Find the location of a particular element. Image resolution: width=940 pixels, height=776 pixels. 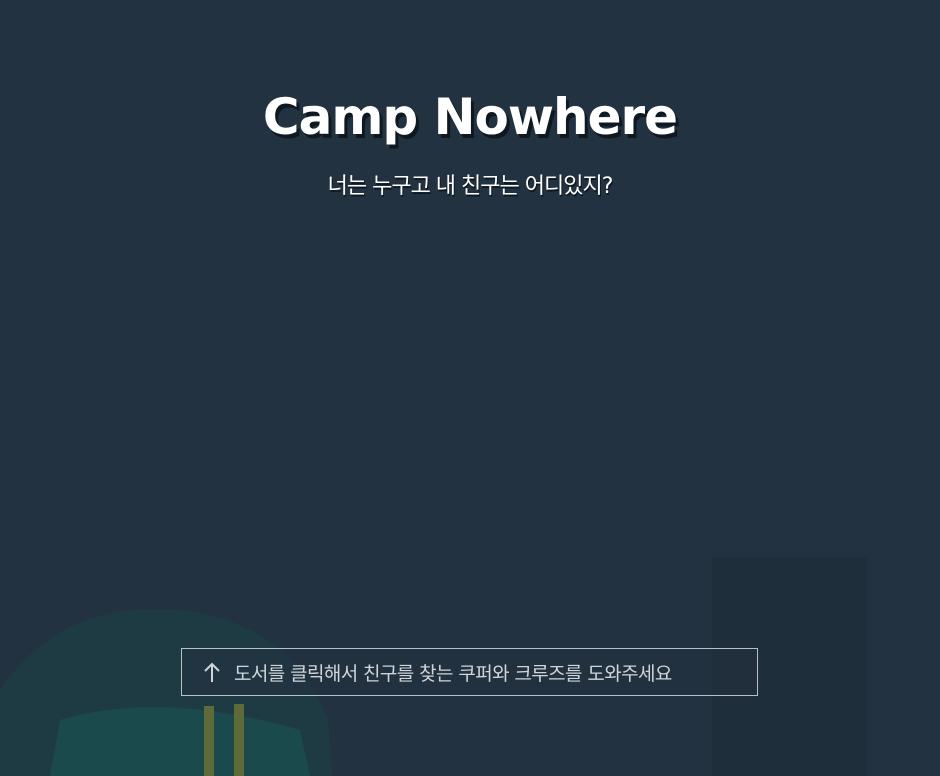

hint-text: 도서를 클릭해서 친구를 찾는 쿠퍼와 크루즈를 도와주세요 is located at coordinates (453, 673).